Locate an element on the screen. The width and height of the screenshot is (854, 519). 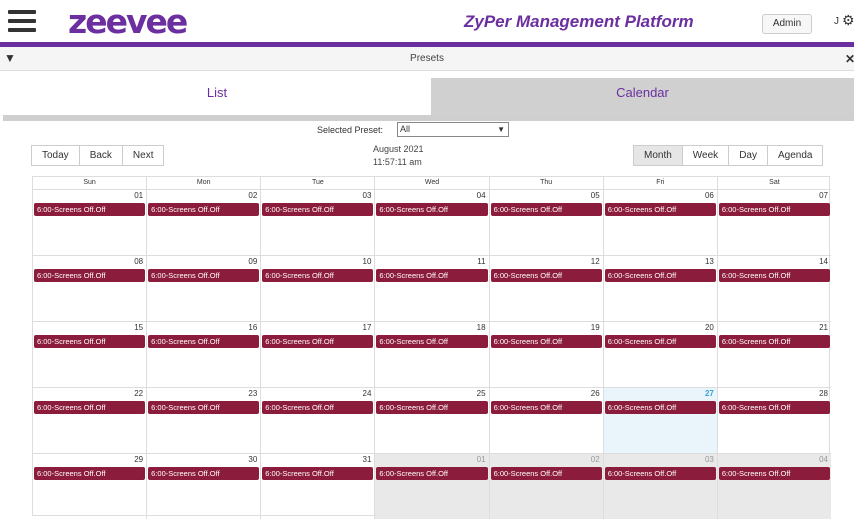
day-cell: 14 6:00-Screens Off.Off is located at coordinates (773, 288).